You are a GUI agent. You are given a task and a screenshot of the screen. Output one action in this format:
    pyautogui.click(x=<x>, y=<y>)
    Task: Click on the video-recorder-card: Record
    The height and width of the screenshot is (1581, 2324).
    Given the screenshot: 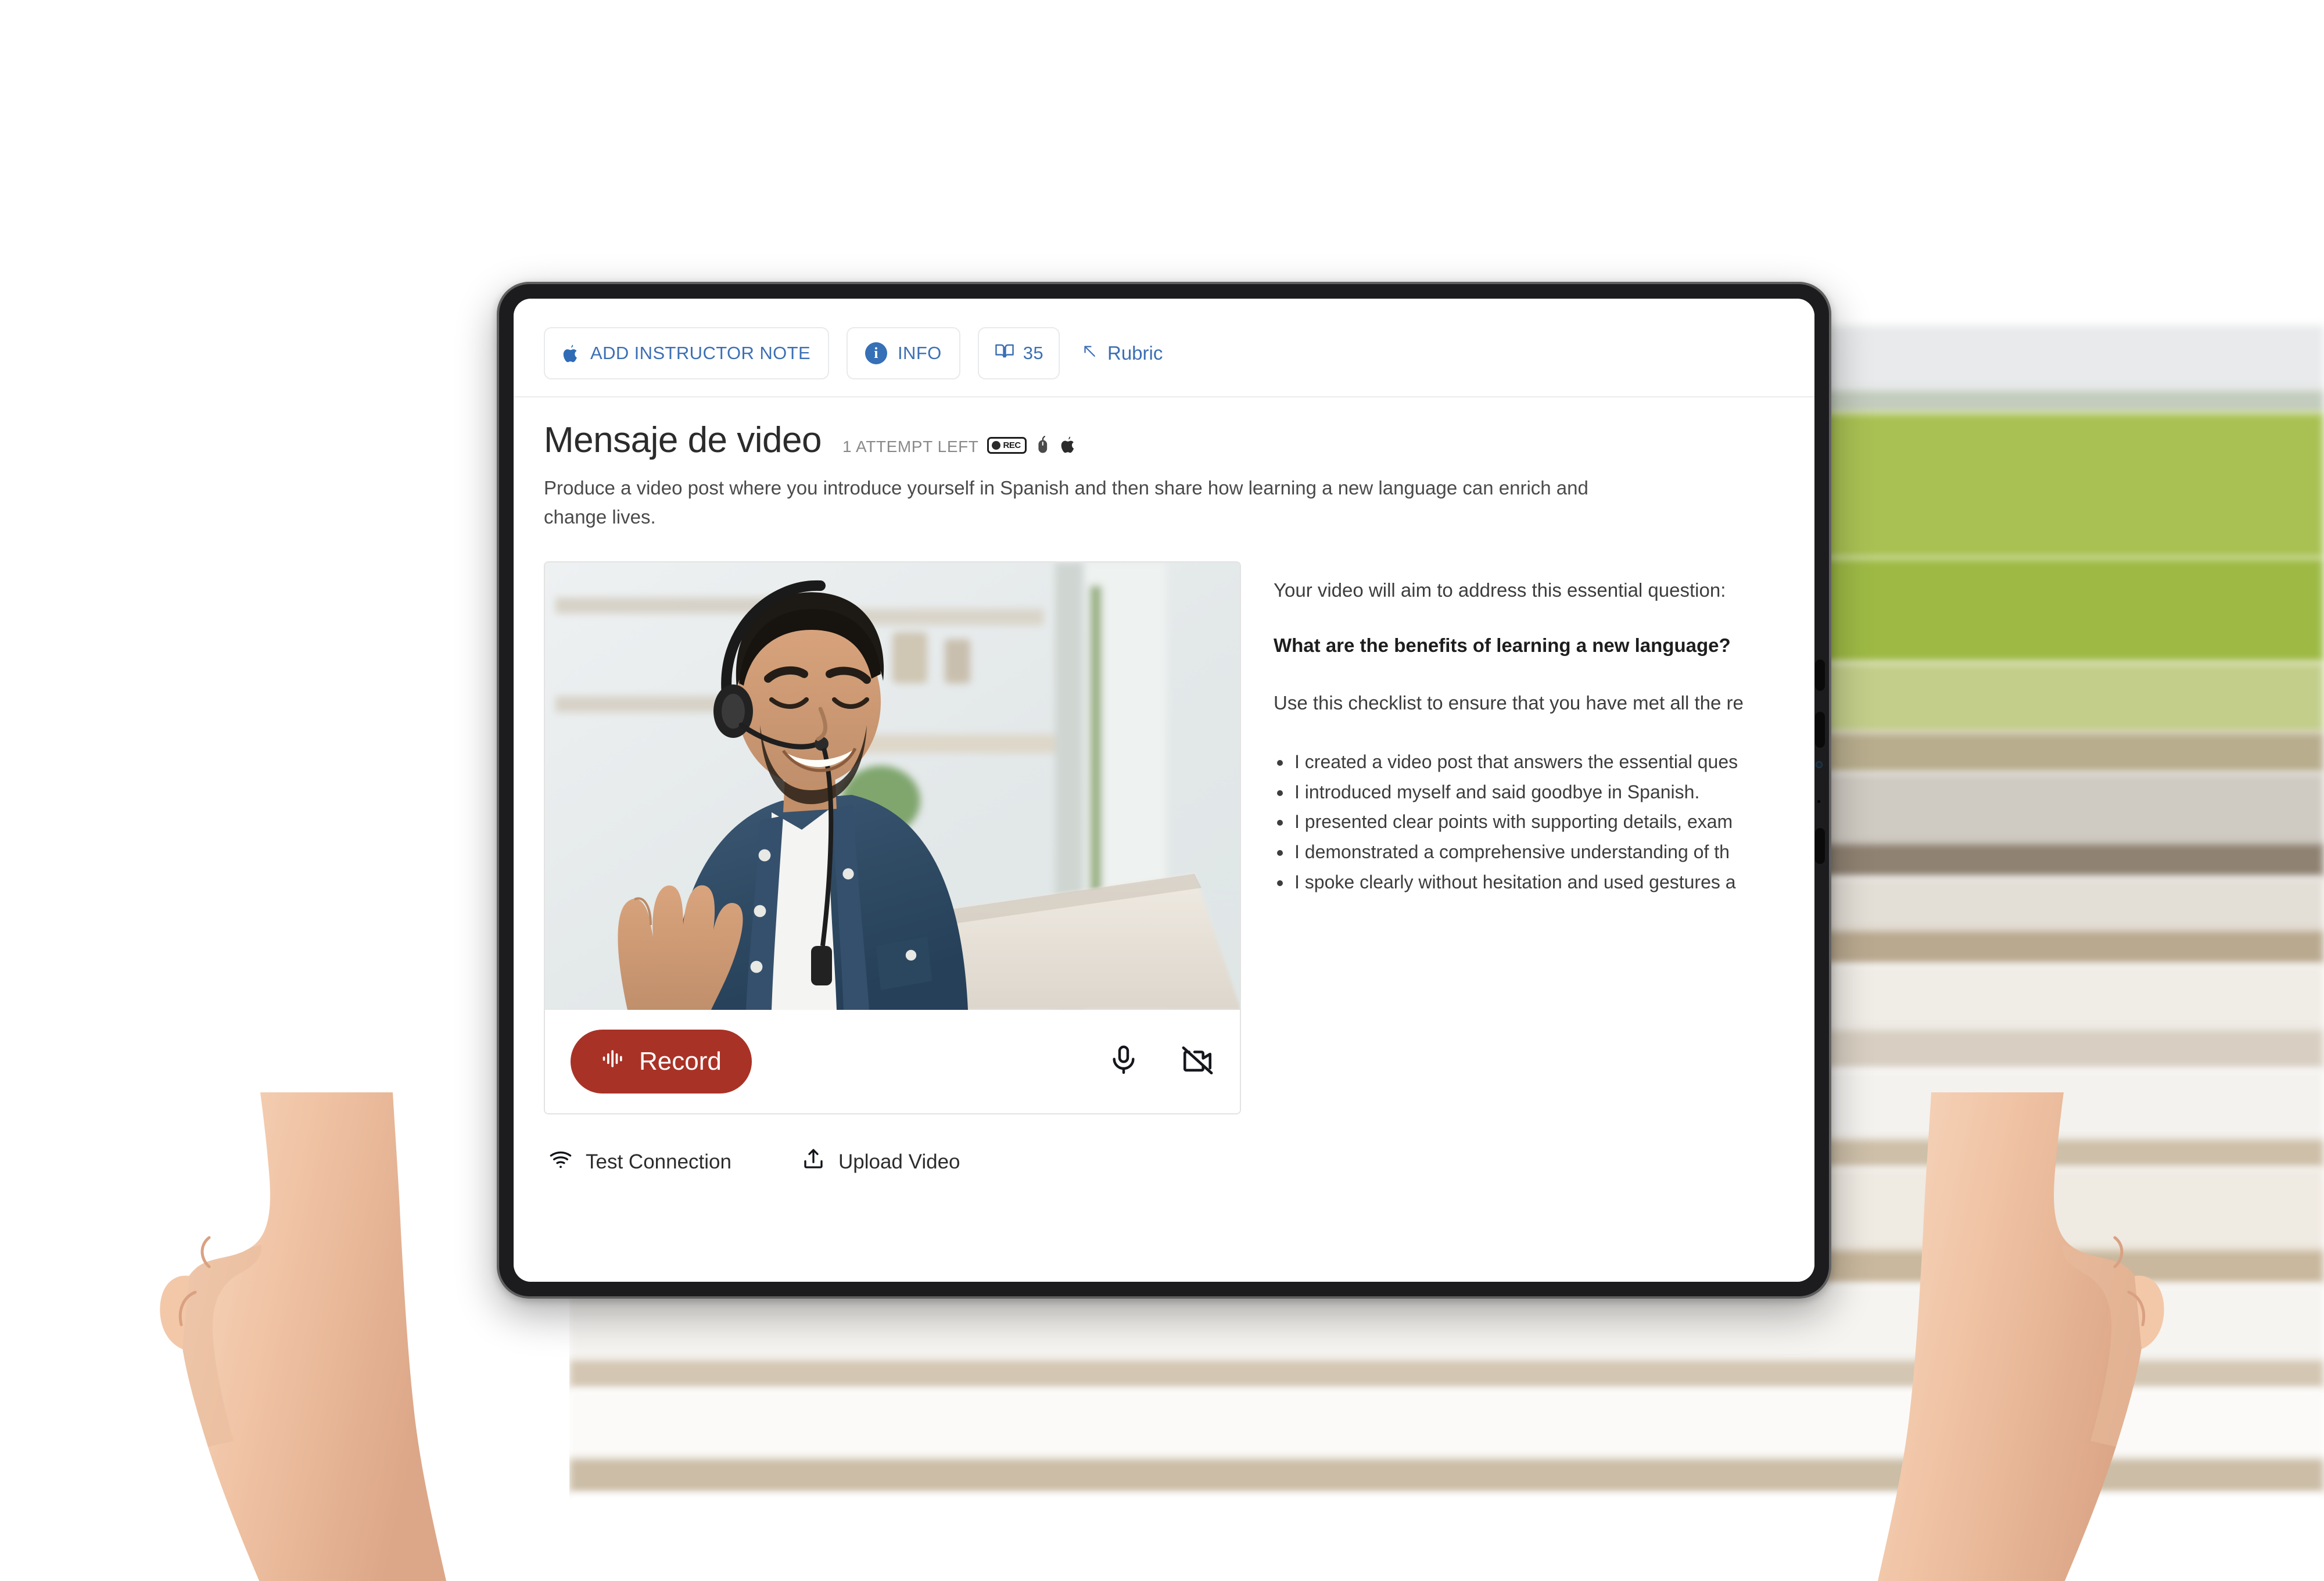 What is the action you would take?
    pyautogui.click(x=892, y=837)
    